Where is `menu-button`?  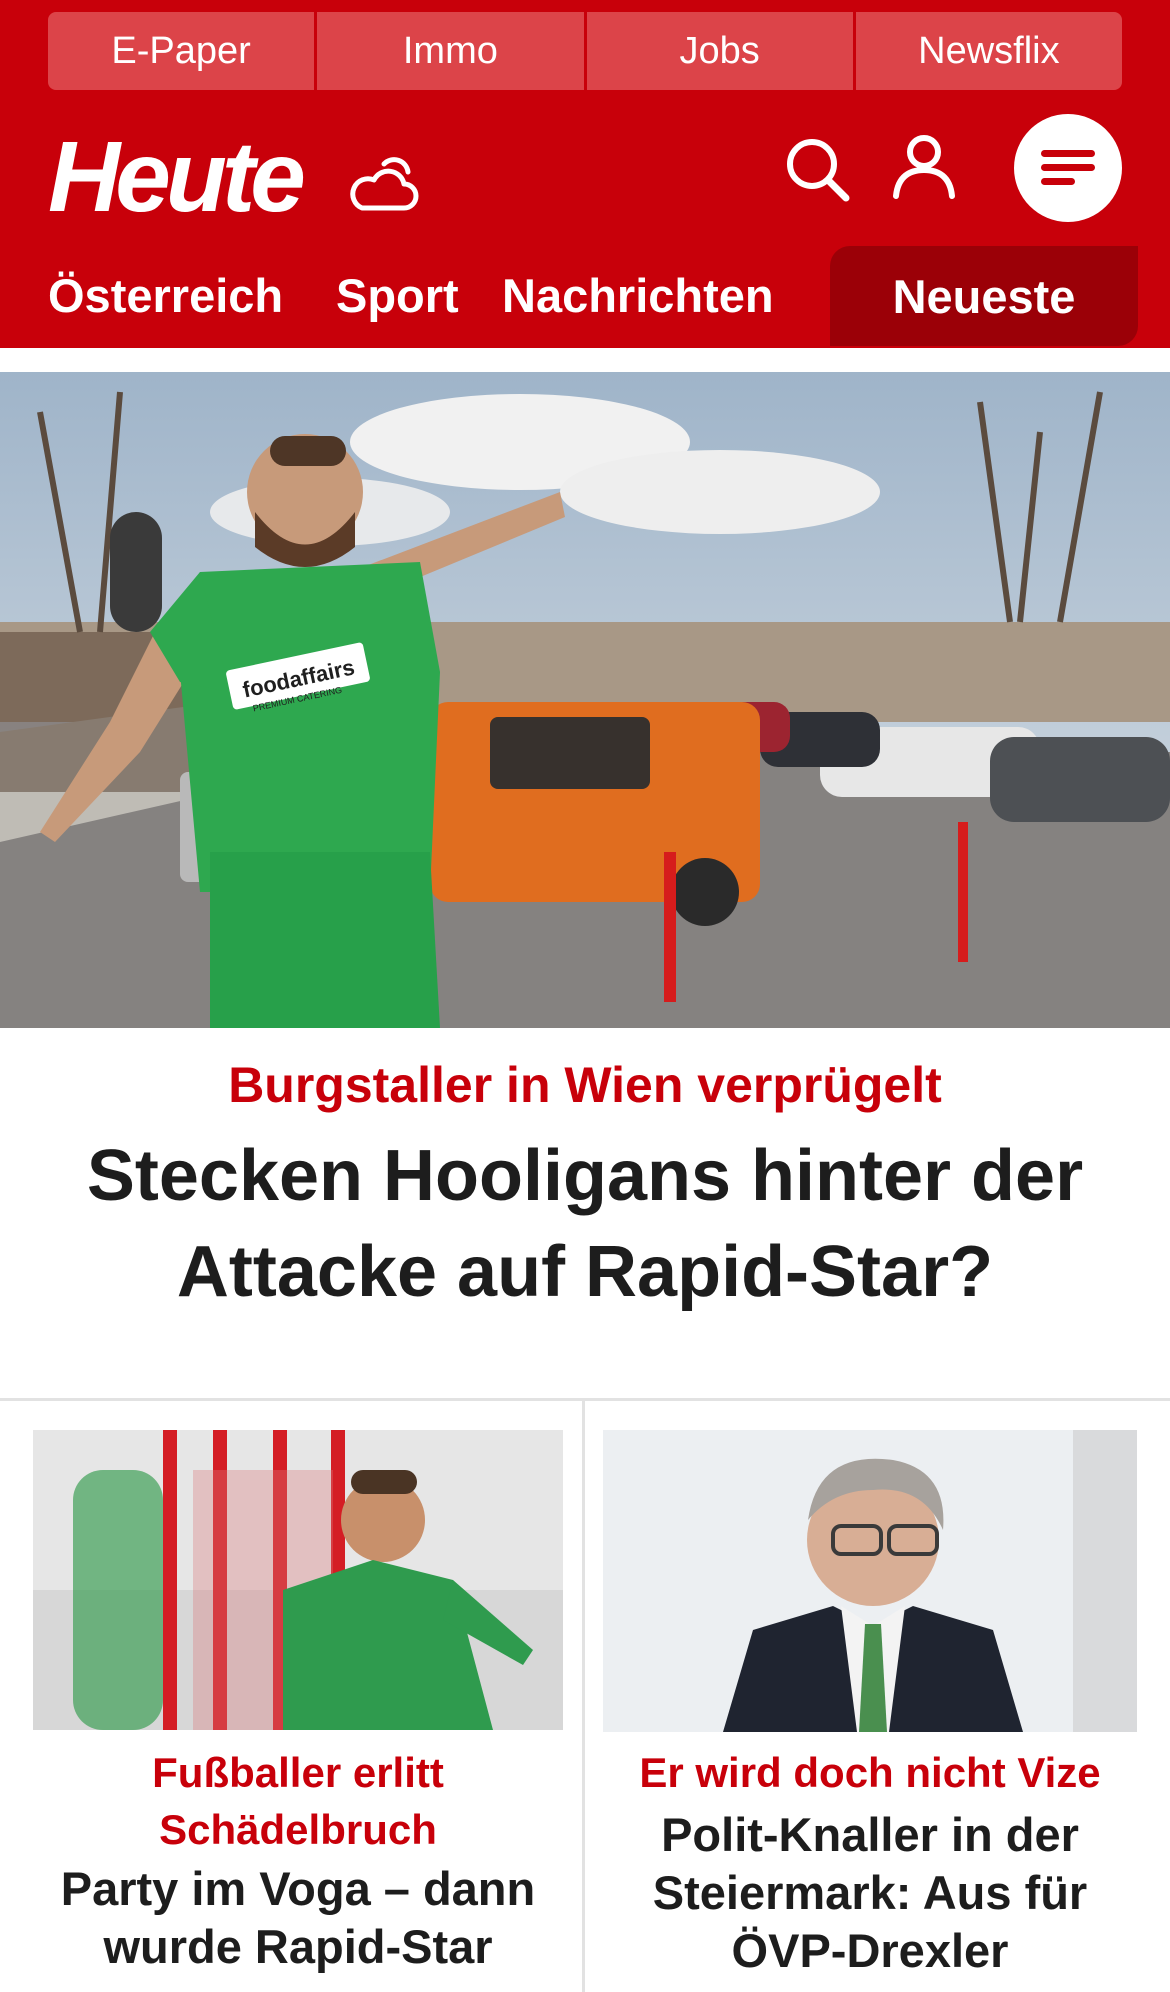 menu-button is located at coordinates (1068, 168).